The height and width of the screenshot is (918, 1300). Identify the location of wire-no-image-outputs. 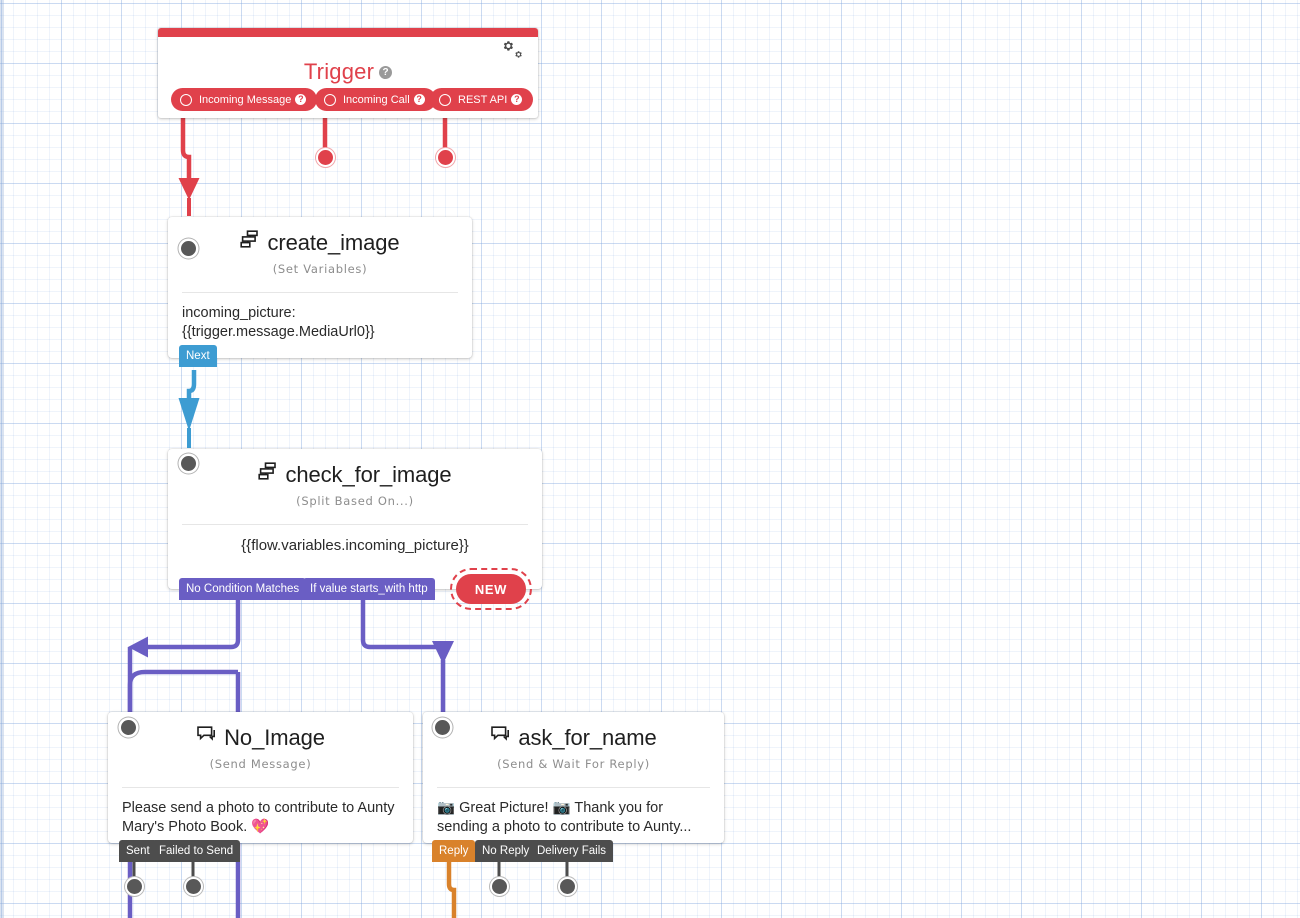
(163, 872).